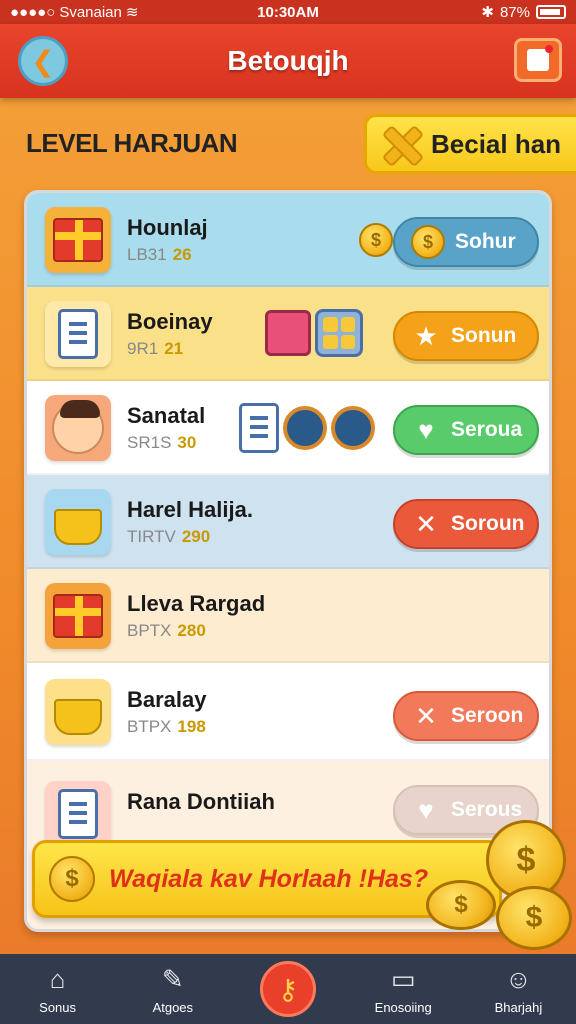  What do you see at coordinates (487, 715) in the screenshot?
I see `button-label: Seroon` at bounding box center [487, 715].